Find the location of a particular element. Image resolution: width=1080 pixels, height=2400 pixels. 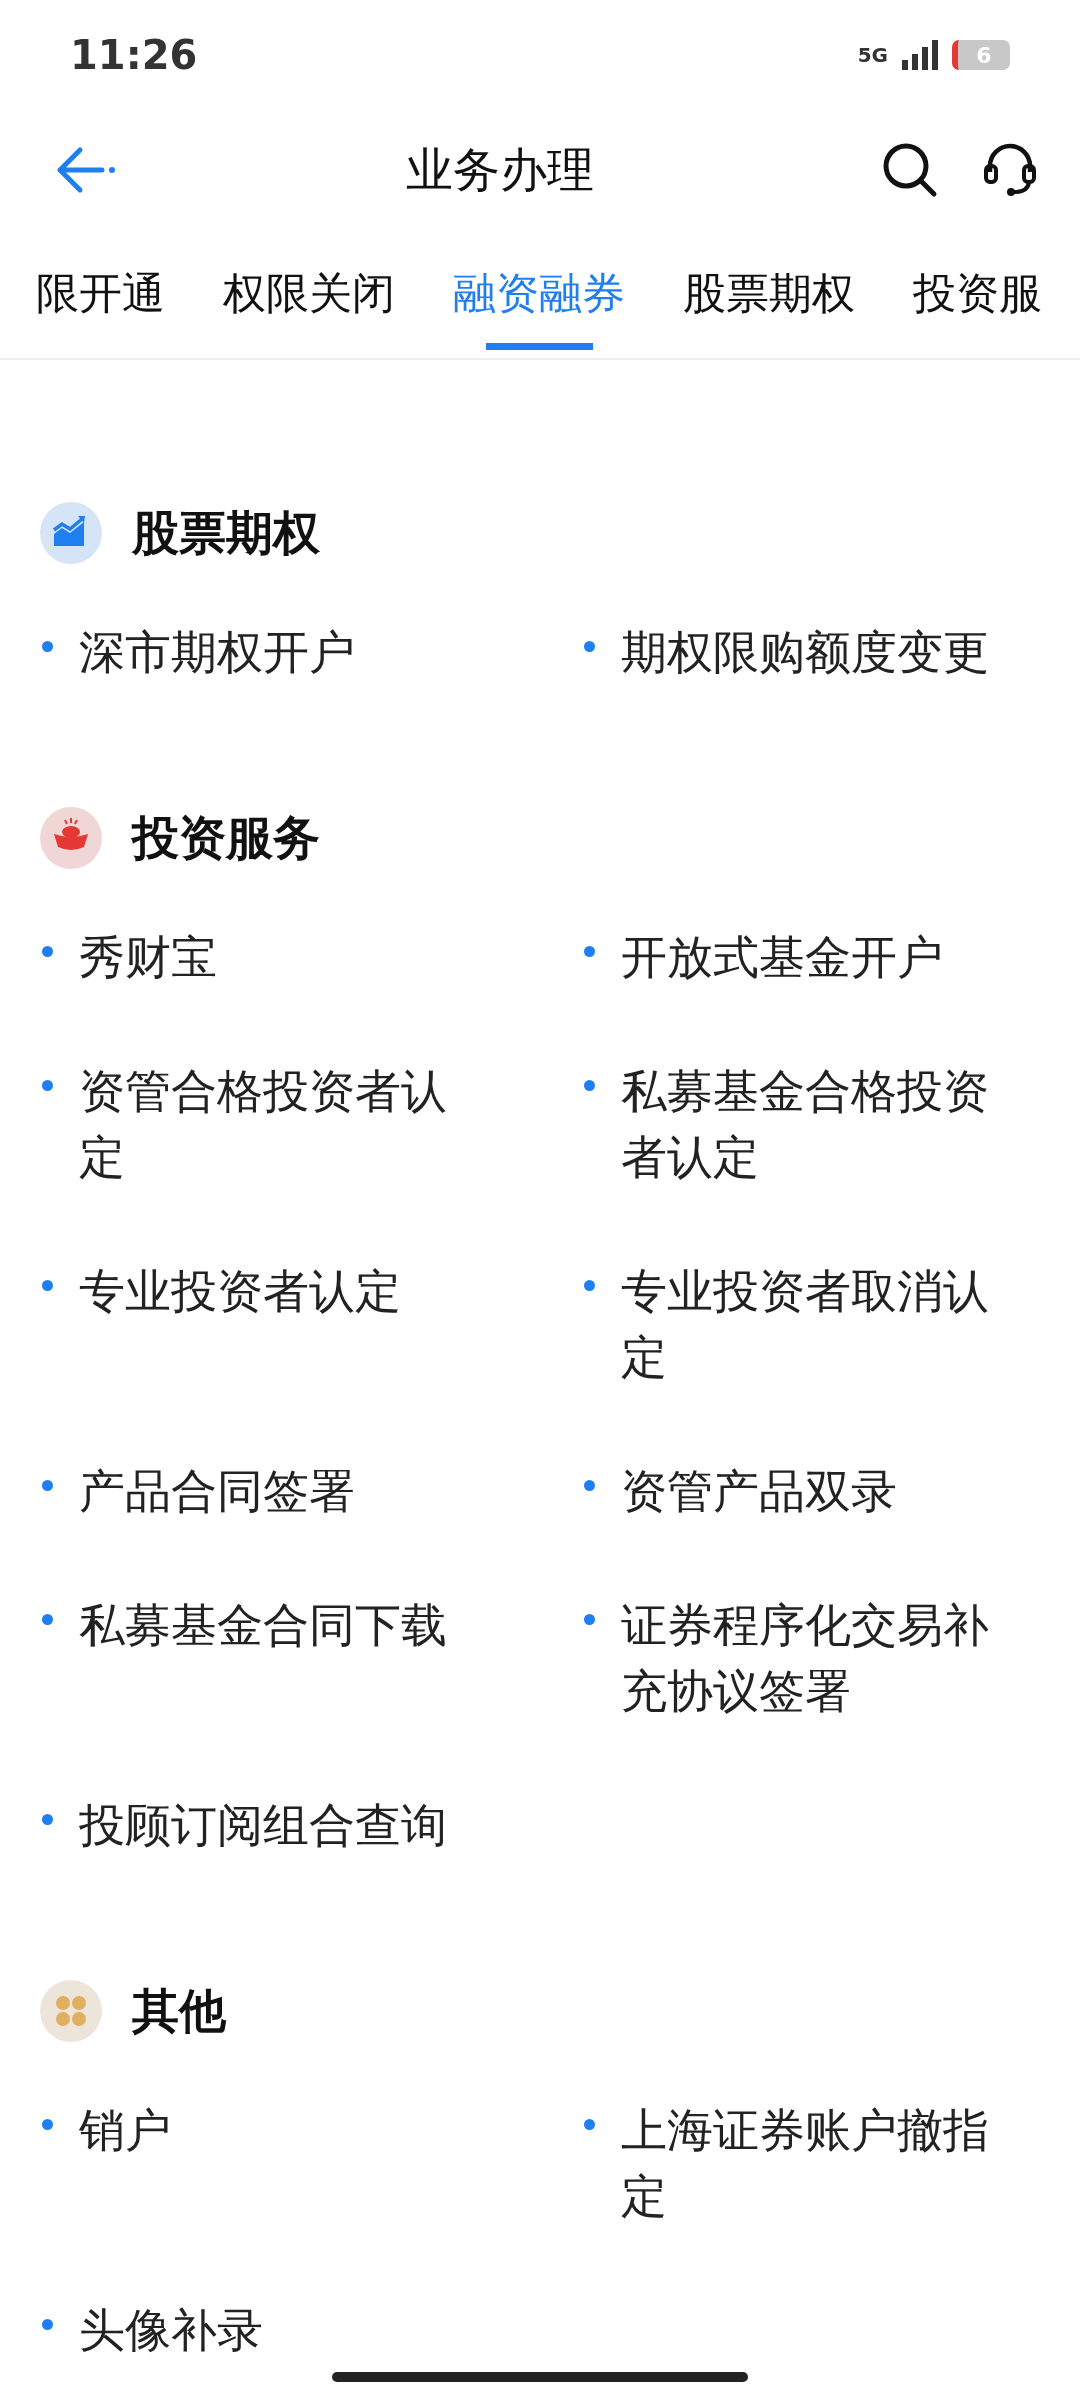

chart-icon is located at coordinates (71, 533).